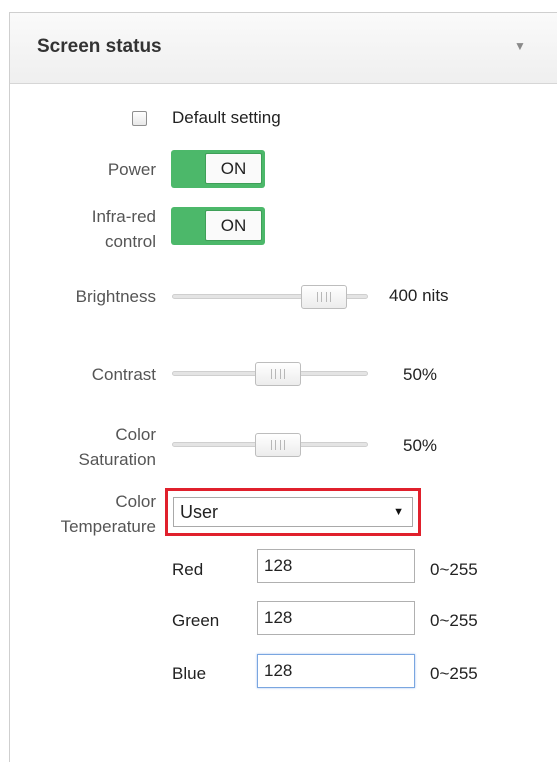  I want to click on infrared-label-line1: Infra-red, so click(123, 216).